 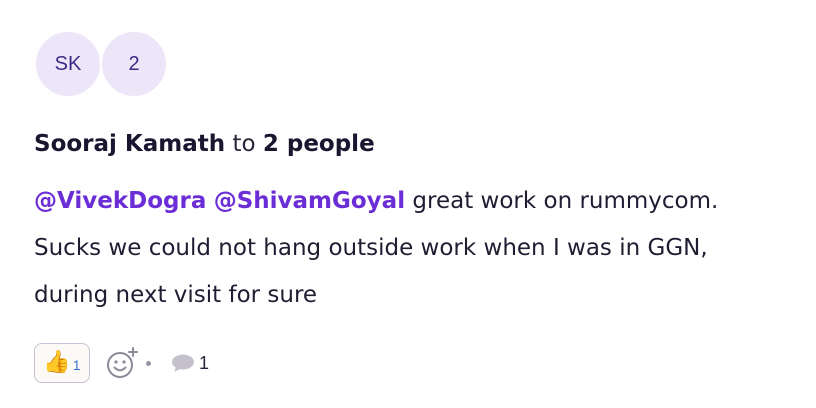 What do you see at coordinates (204, 362) in the screenshot?
I see `comment-count: 1` at bounding box center [204, 362].